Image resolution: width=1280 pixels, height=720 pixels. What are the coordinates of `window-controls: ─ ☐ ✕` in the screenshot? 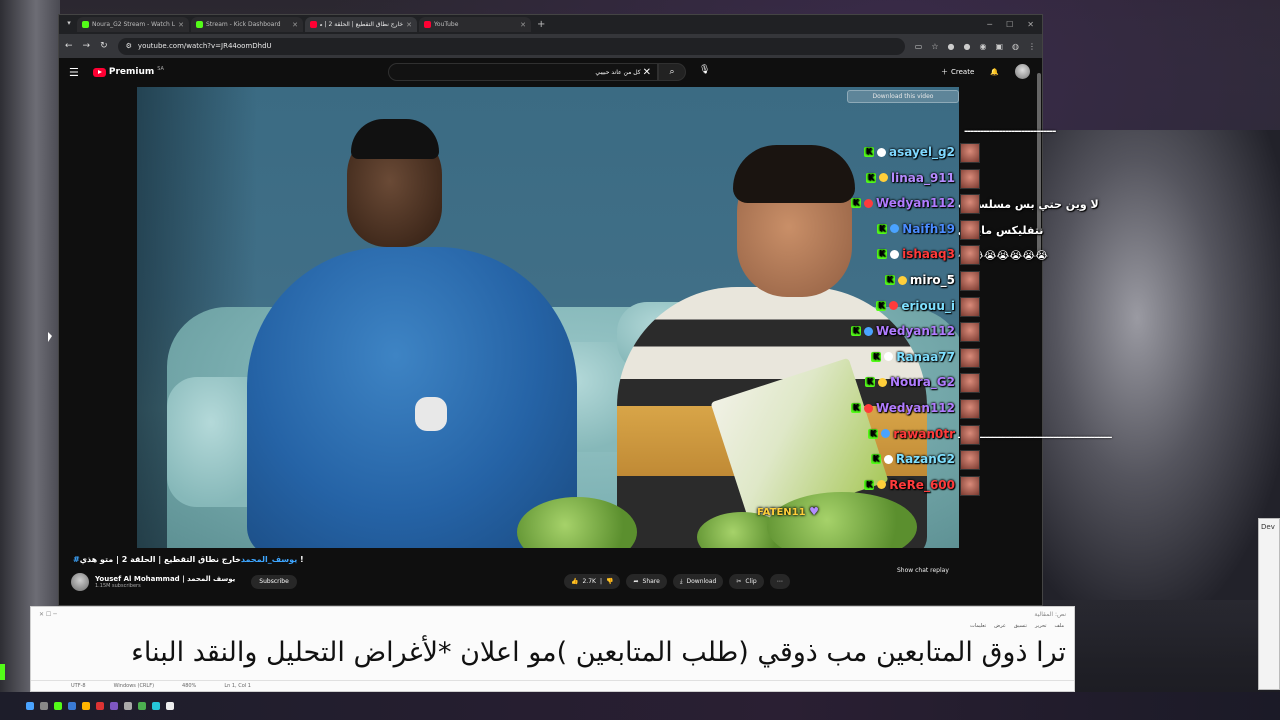 It's located at (1014, 24).